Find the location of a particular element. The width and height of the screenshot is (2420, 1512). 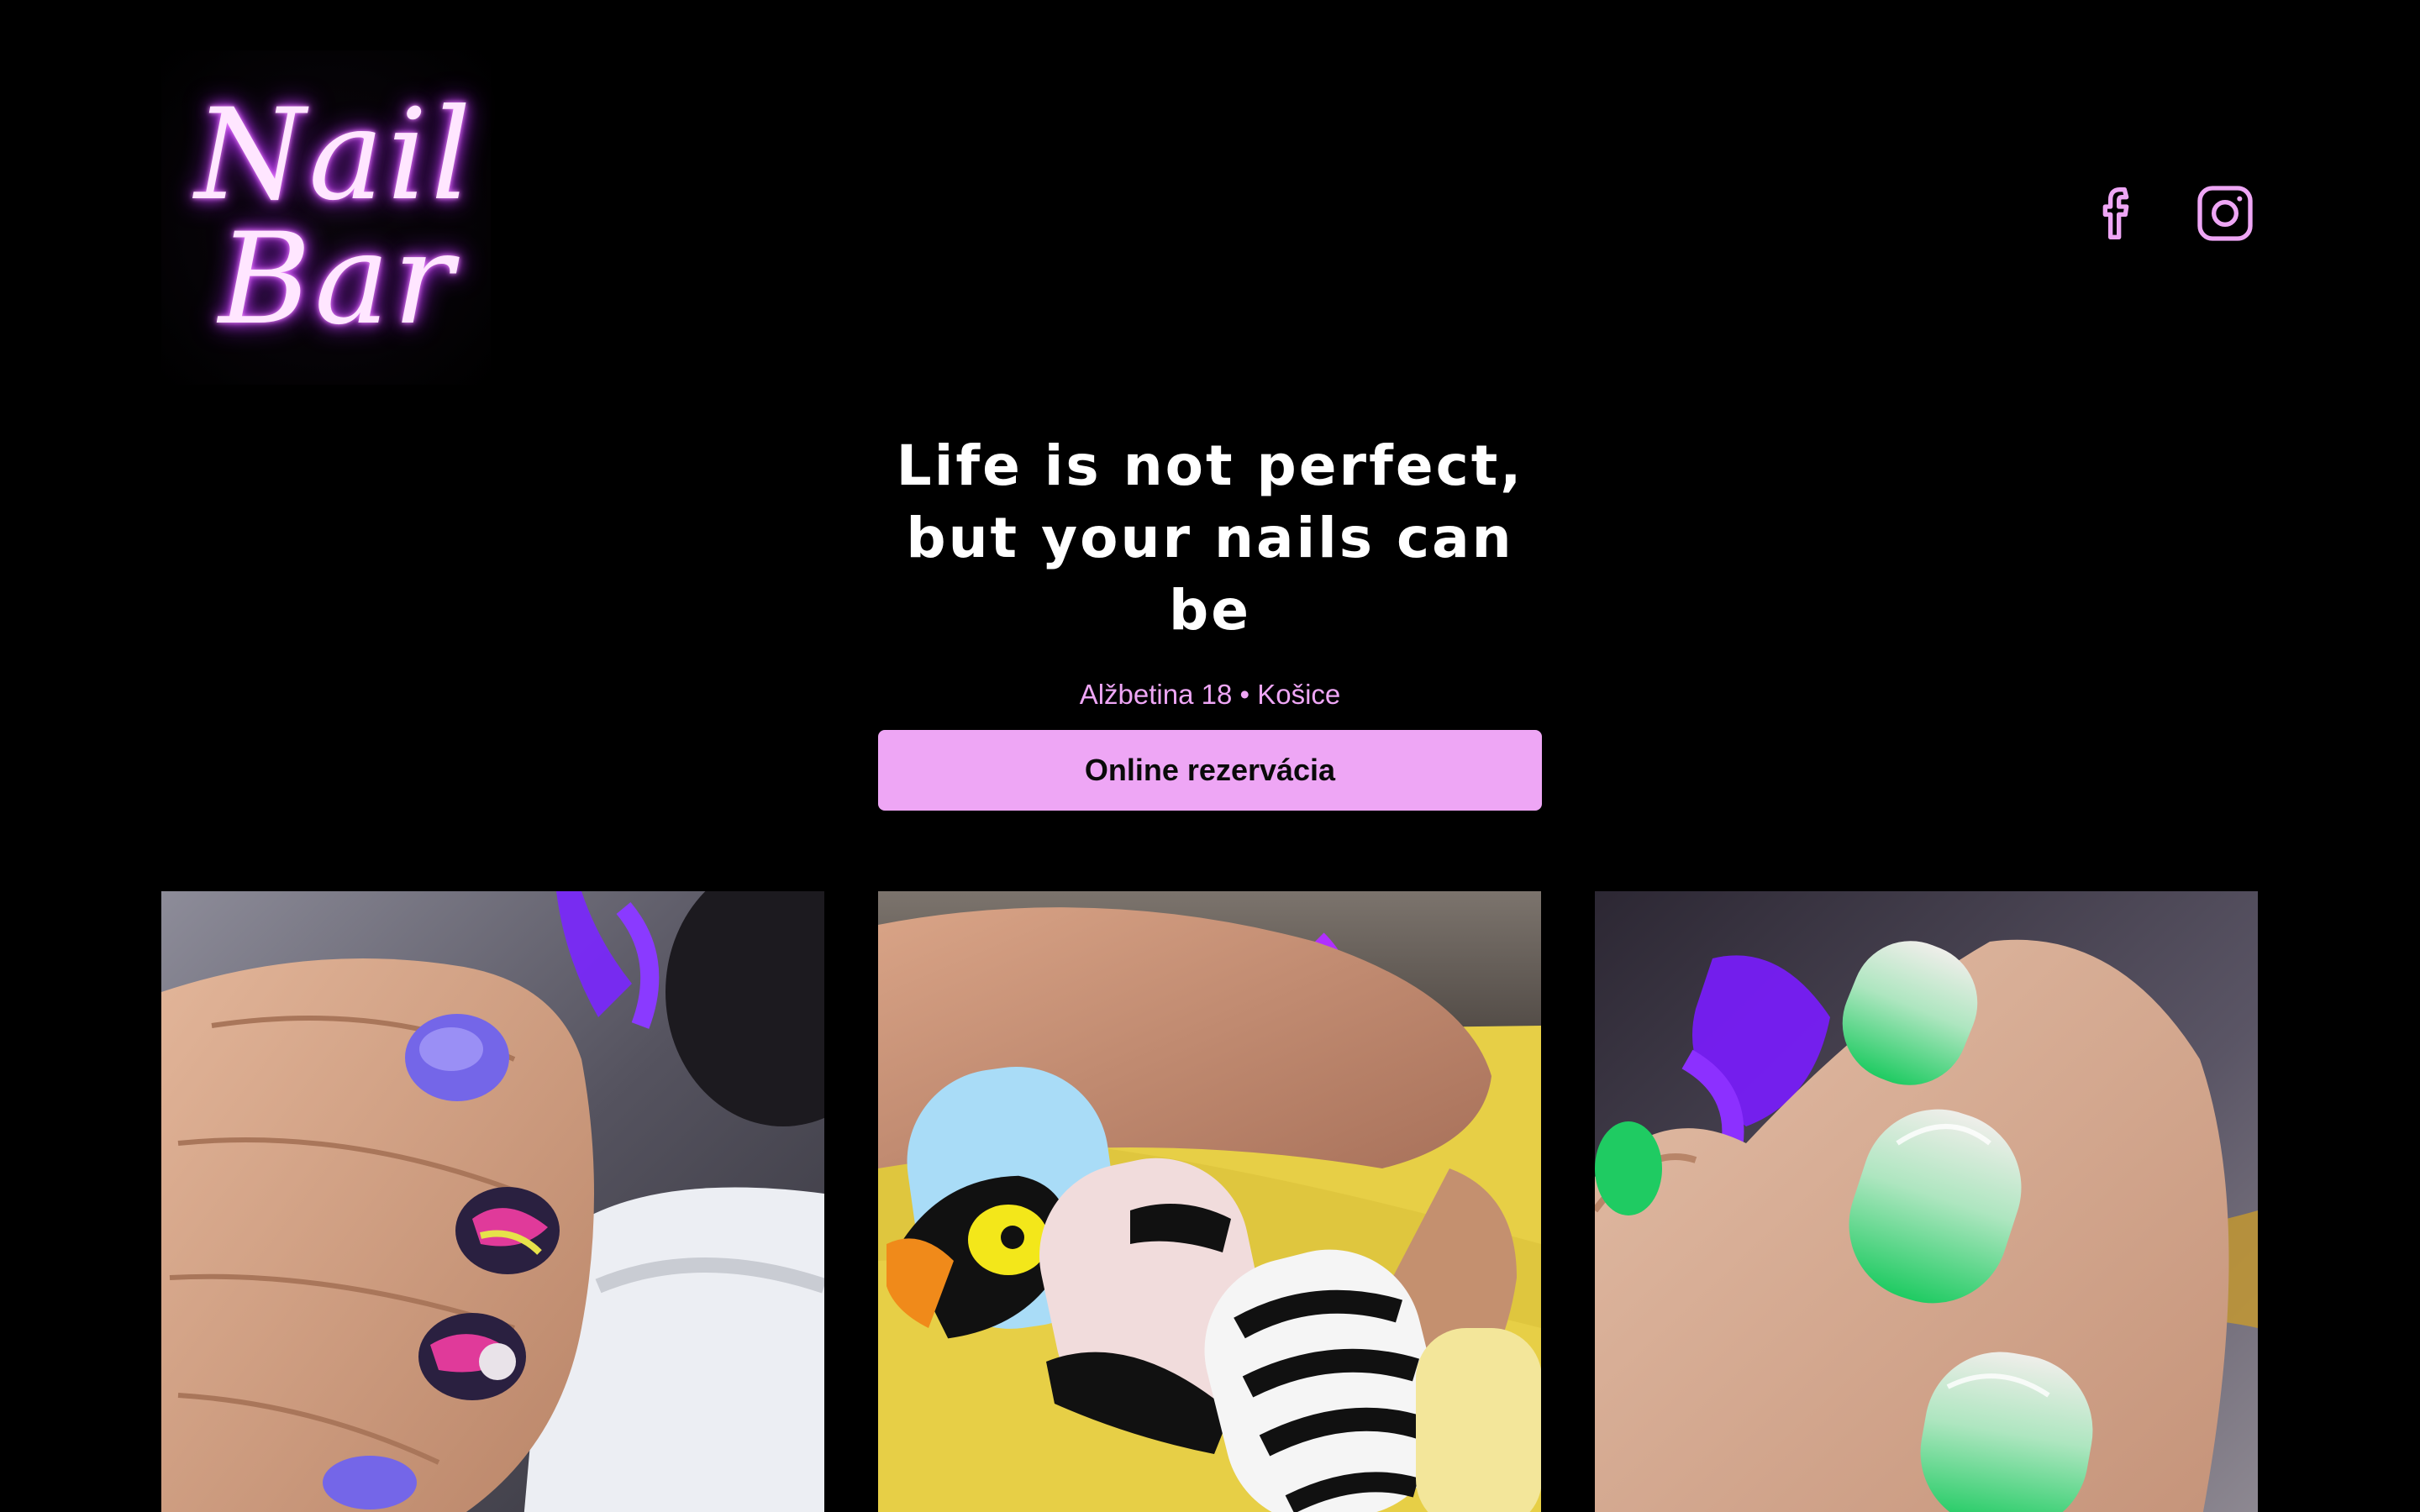

instagram-link is located at coordinates (2225, 213).